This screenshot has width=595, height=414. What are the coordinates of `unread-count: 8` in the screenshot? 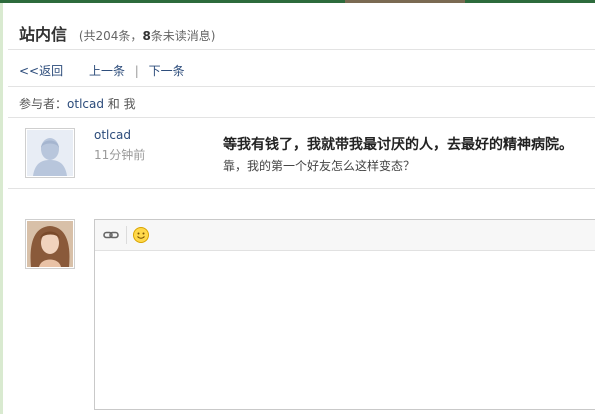 It's located at (146, 36).